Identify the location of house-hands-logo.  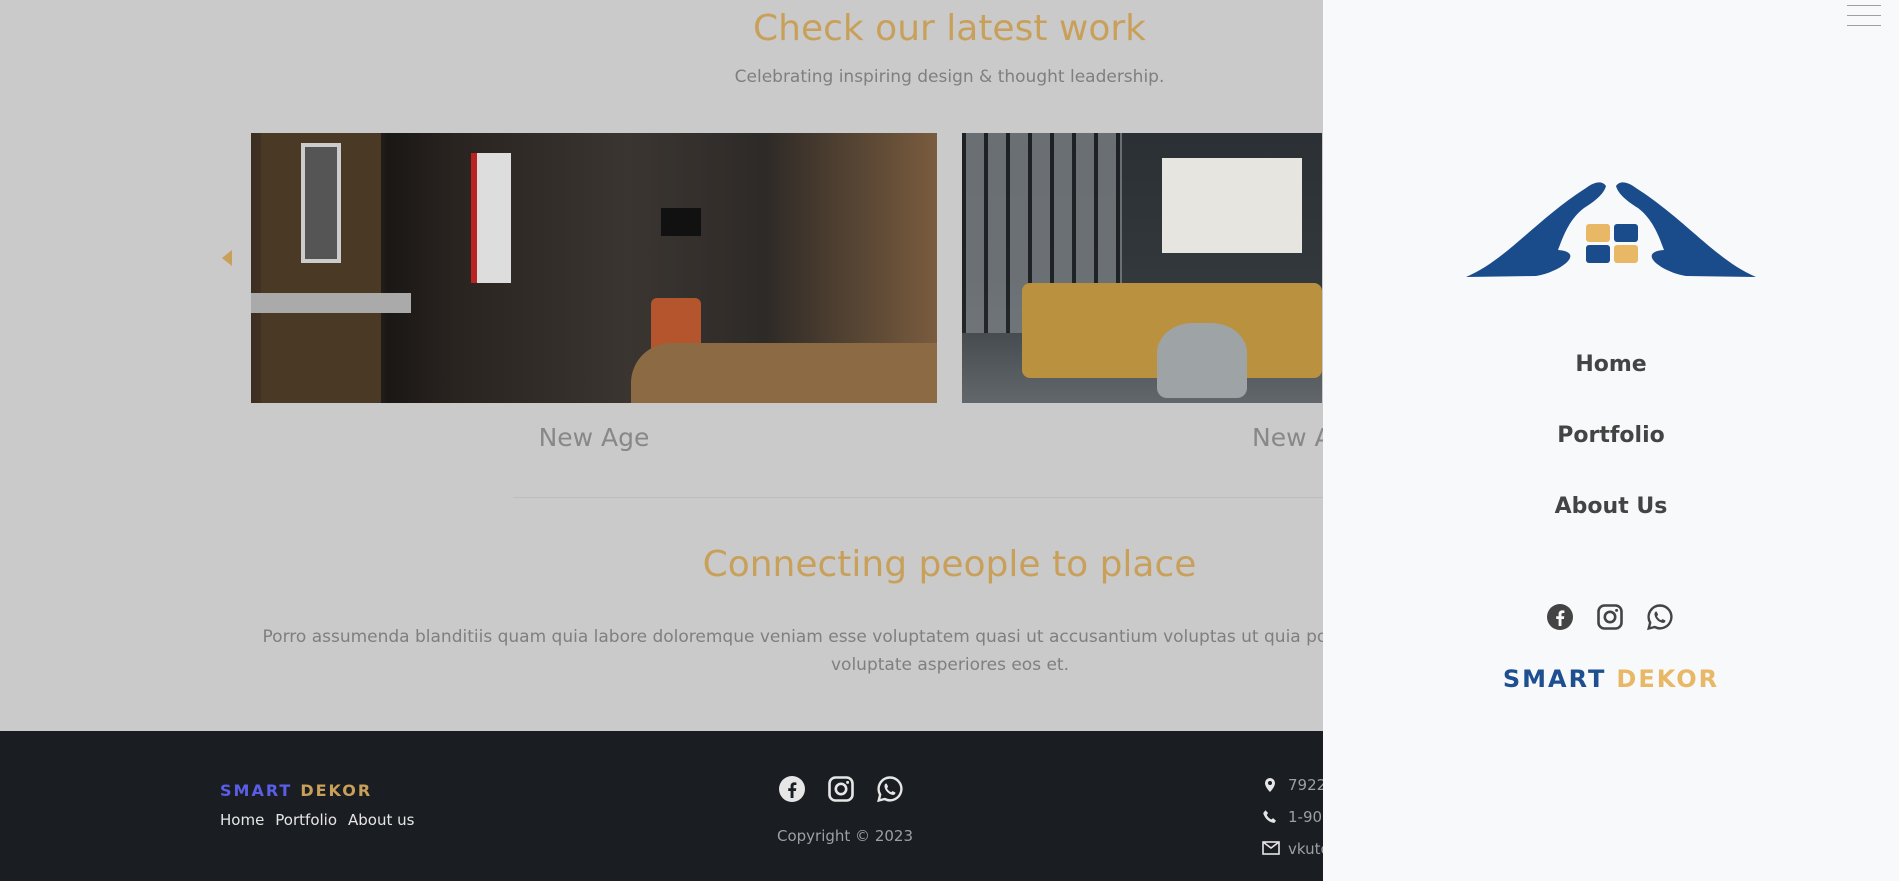
(1611, 230).